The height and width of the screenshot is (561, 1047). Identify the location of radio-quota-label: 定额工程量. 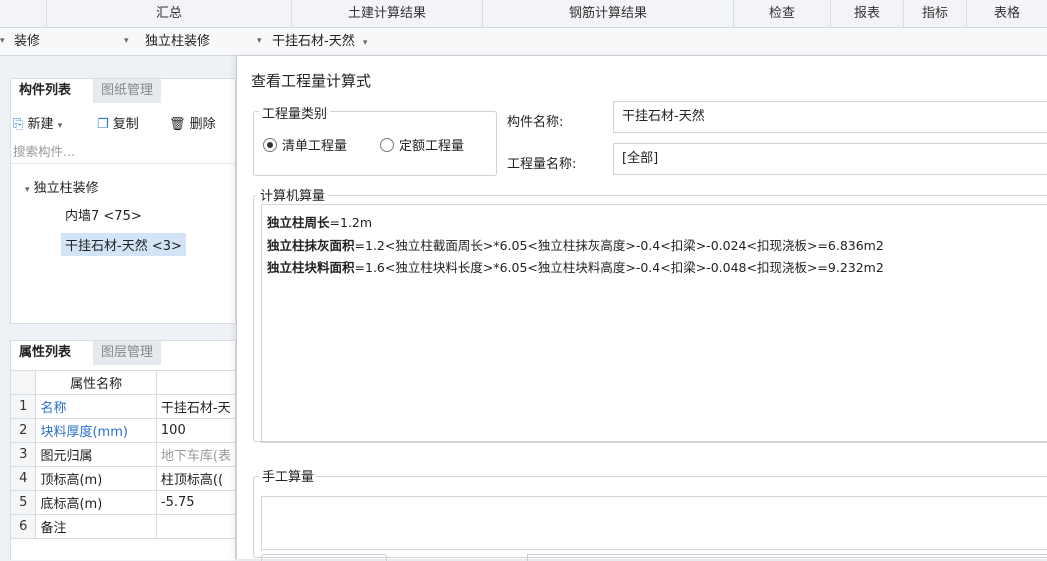
(432, 146).